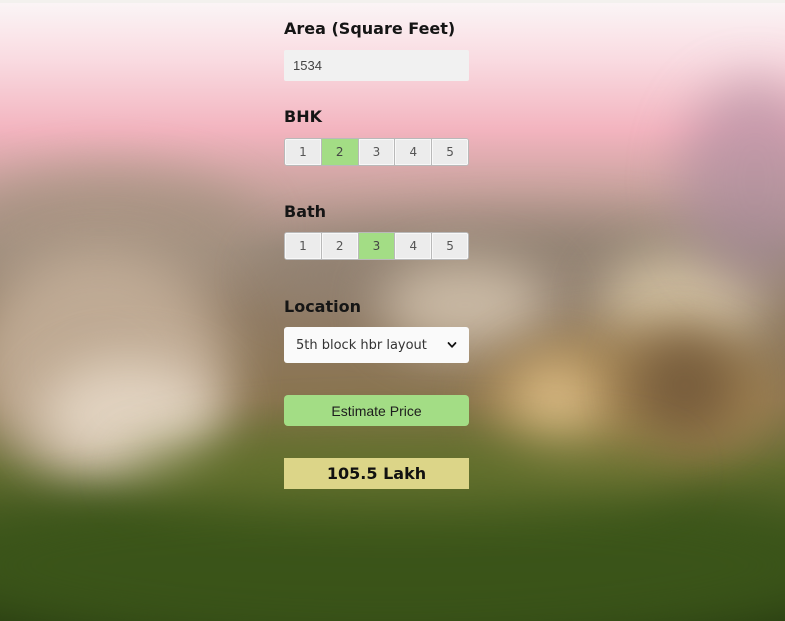 The image size is (785, 621). Describe the element at coordinates (361, 345) in the screenshot. I see `location-selected-value: 5th block hbr layout` at that location.